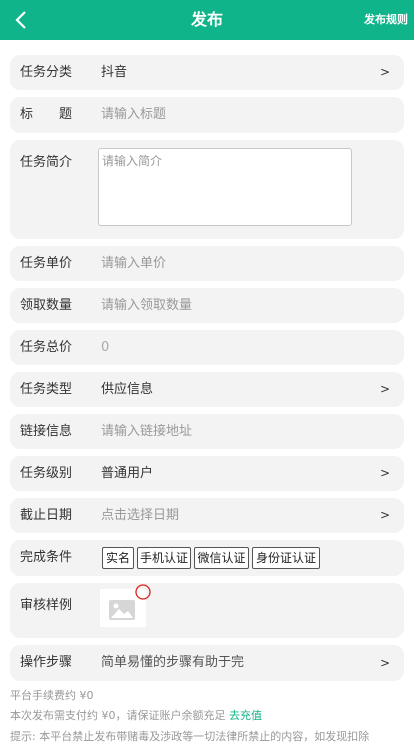  I want to click on title-input: 请输入标题, so click(133, 115).